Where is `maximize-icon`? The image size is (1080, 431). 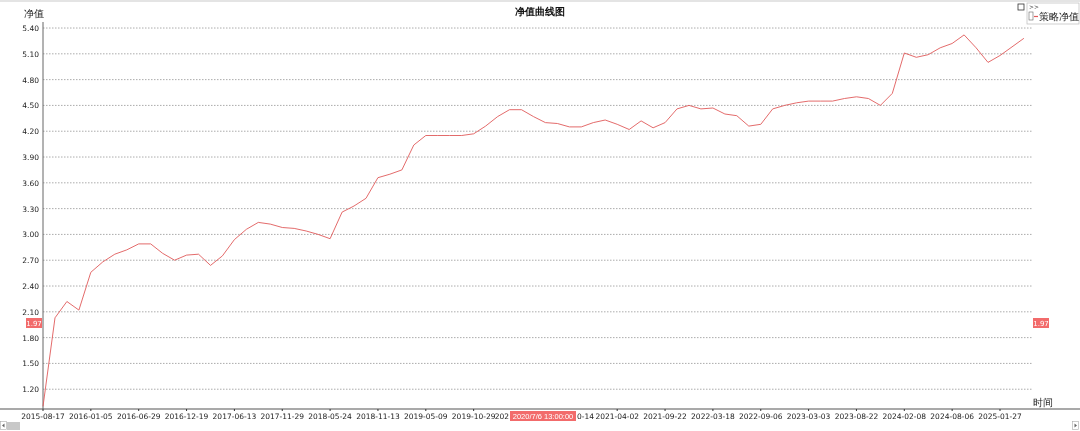 maximize-icon is located at coordinates (1021, 7).